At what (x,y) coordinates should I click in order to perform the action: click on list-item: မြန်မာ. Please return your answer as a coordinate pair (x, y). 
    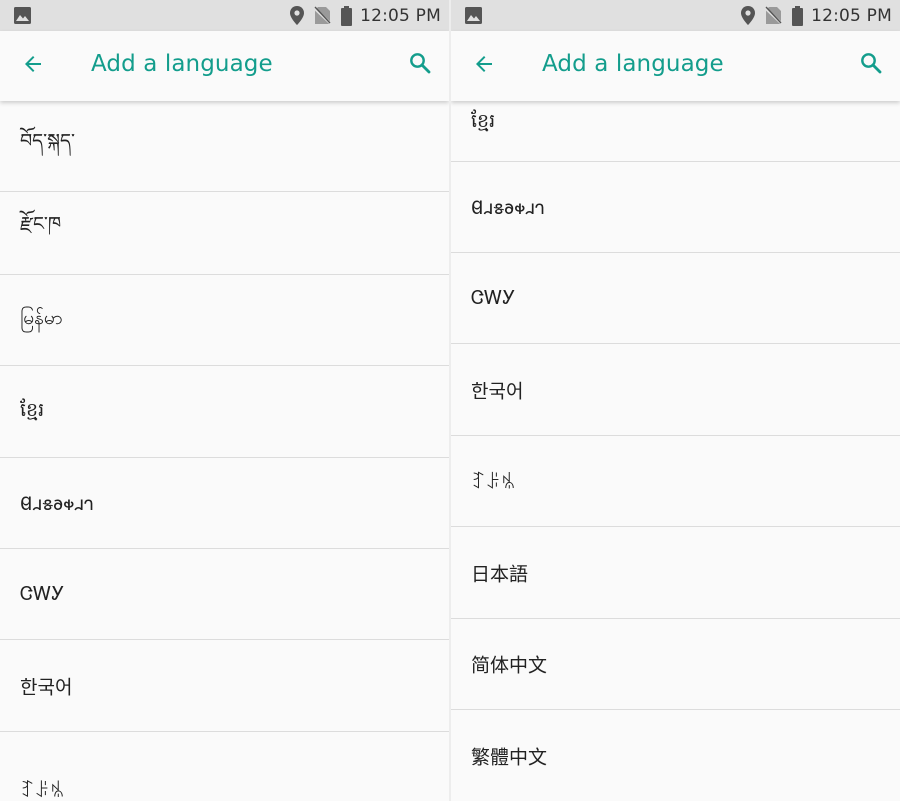
    Looking at the image, I should click on (224, 320).